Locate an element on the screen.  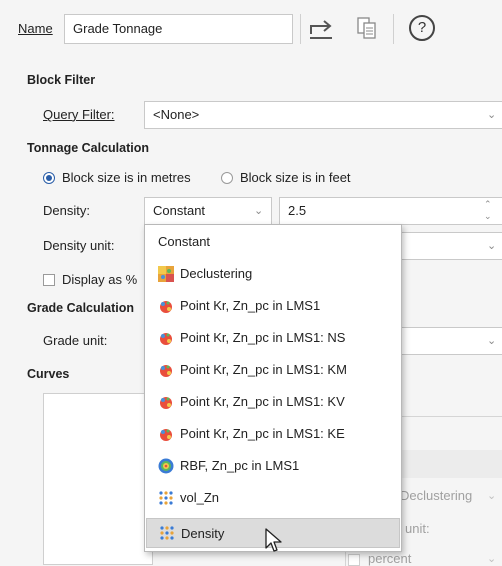
block-filter-heading: Block Filter is located at coordinates (61, 80).